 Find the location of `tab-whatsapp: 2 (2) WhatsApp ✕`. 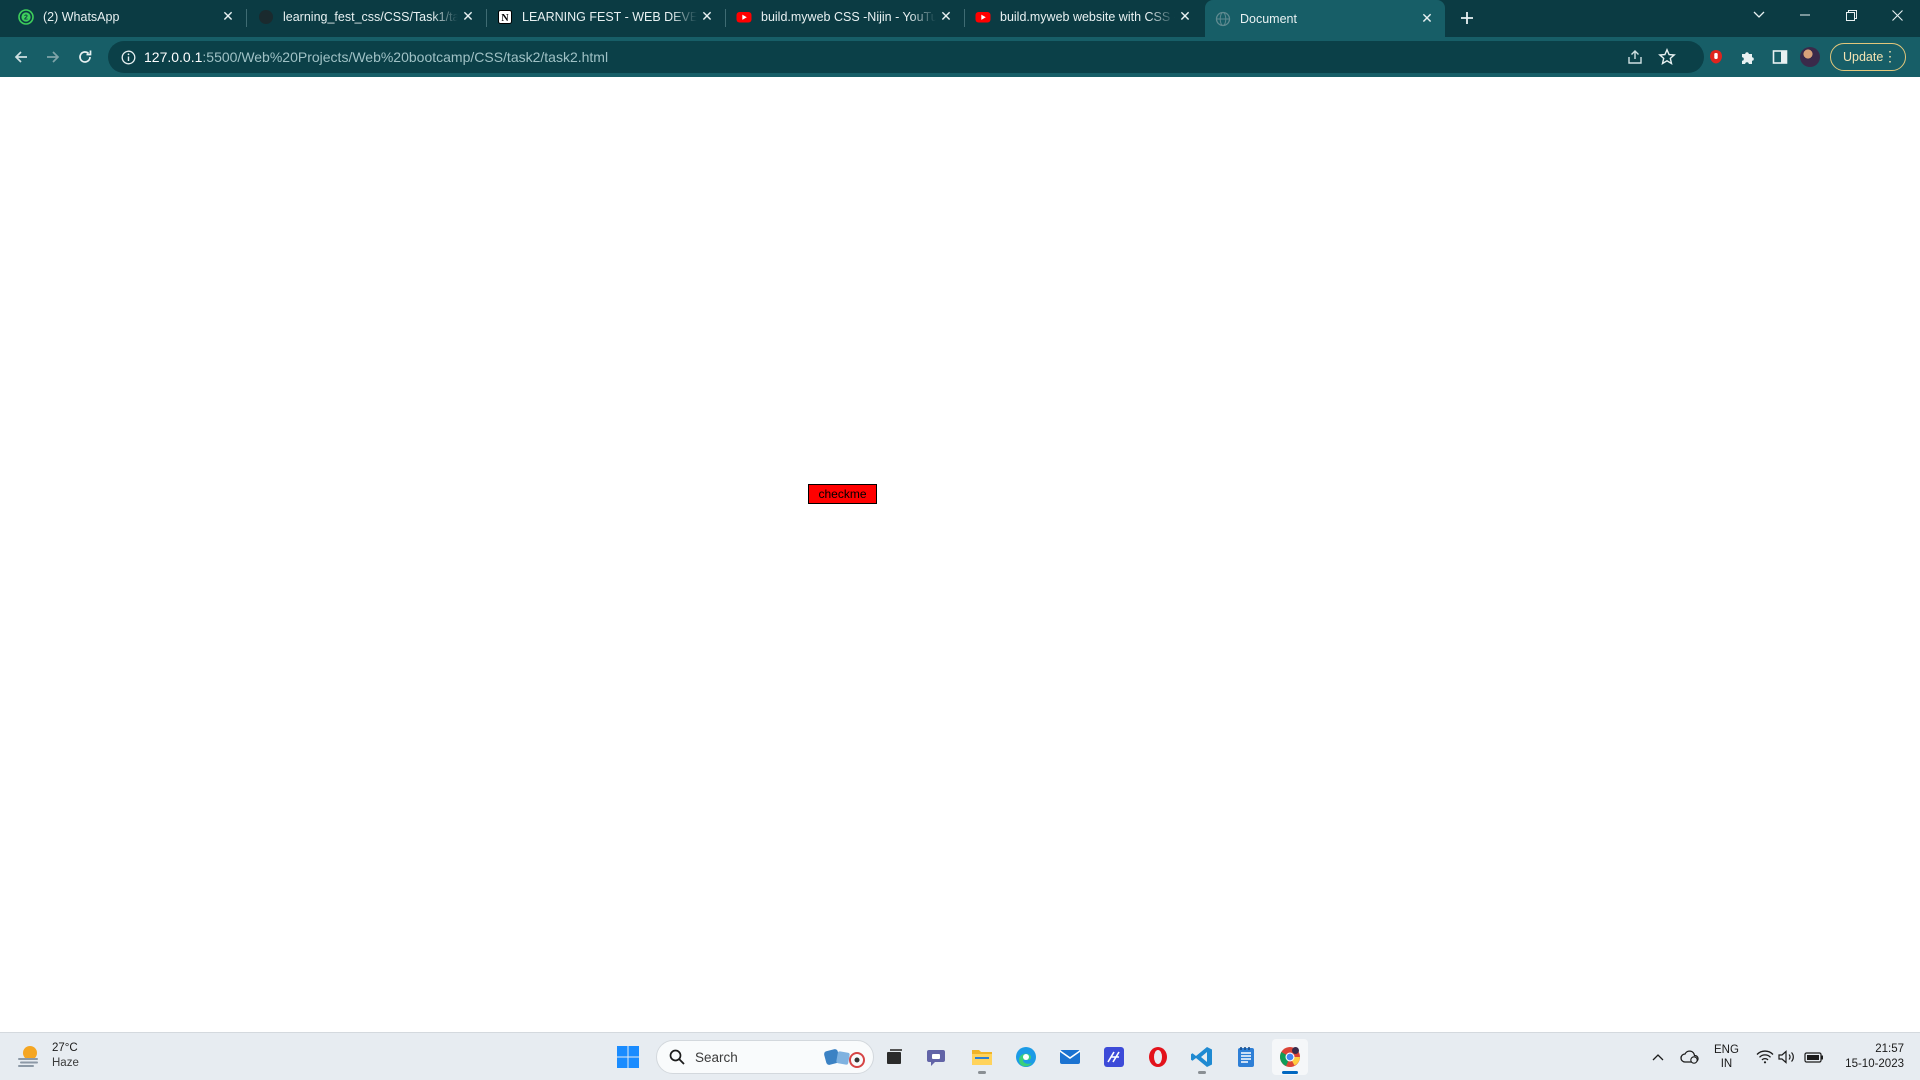

tab-whatsapp: 2 (2) WhatsApp ✕ is located at coordinates (127, 16).